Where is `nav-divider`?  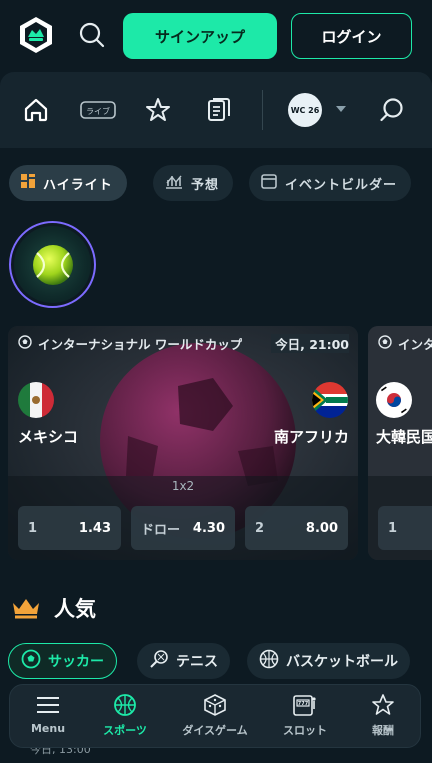 nav-divider is located at coordinates (262, 110).